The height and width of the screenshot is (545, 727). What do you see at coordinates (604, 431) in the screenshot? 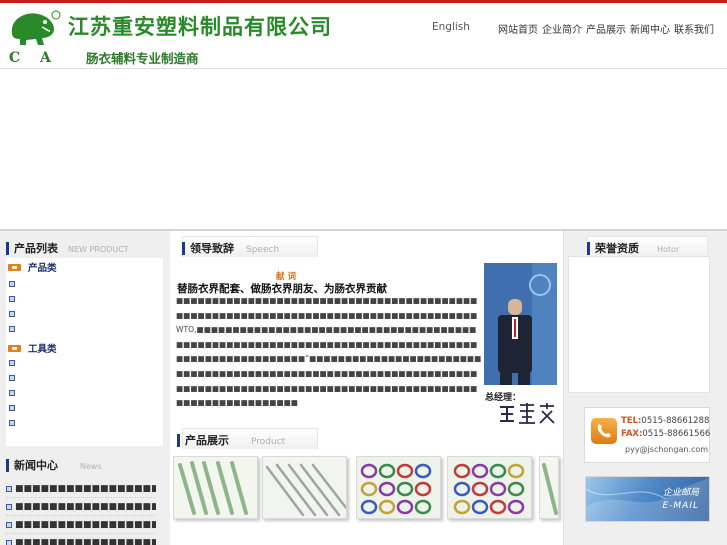
I see `phone-icon` at bounding box center [604, 431].